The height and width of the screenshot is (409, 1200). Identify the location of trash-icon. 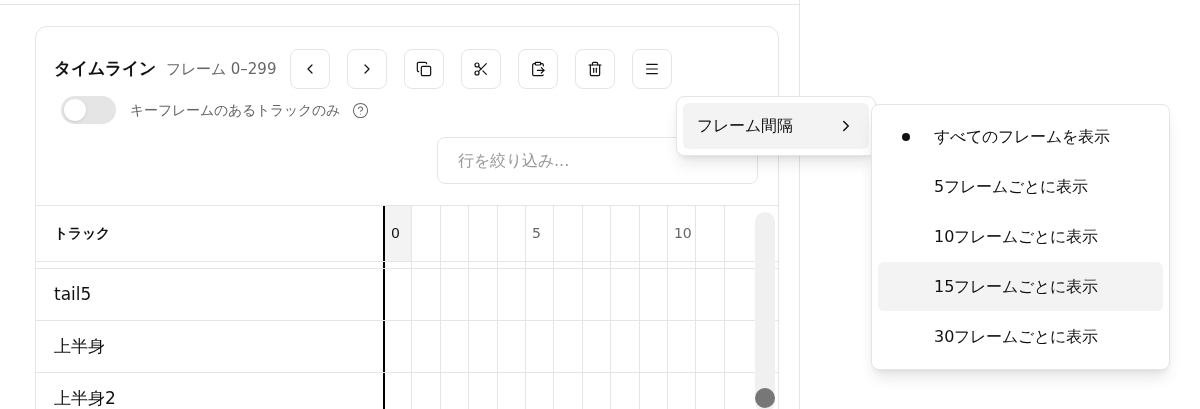
(595, 69).